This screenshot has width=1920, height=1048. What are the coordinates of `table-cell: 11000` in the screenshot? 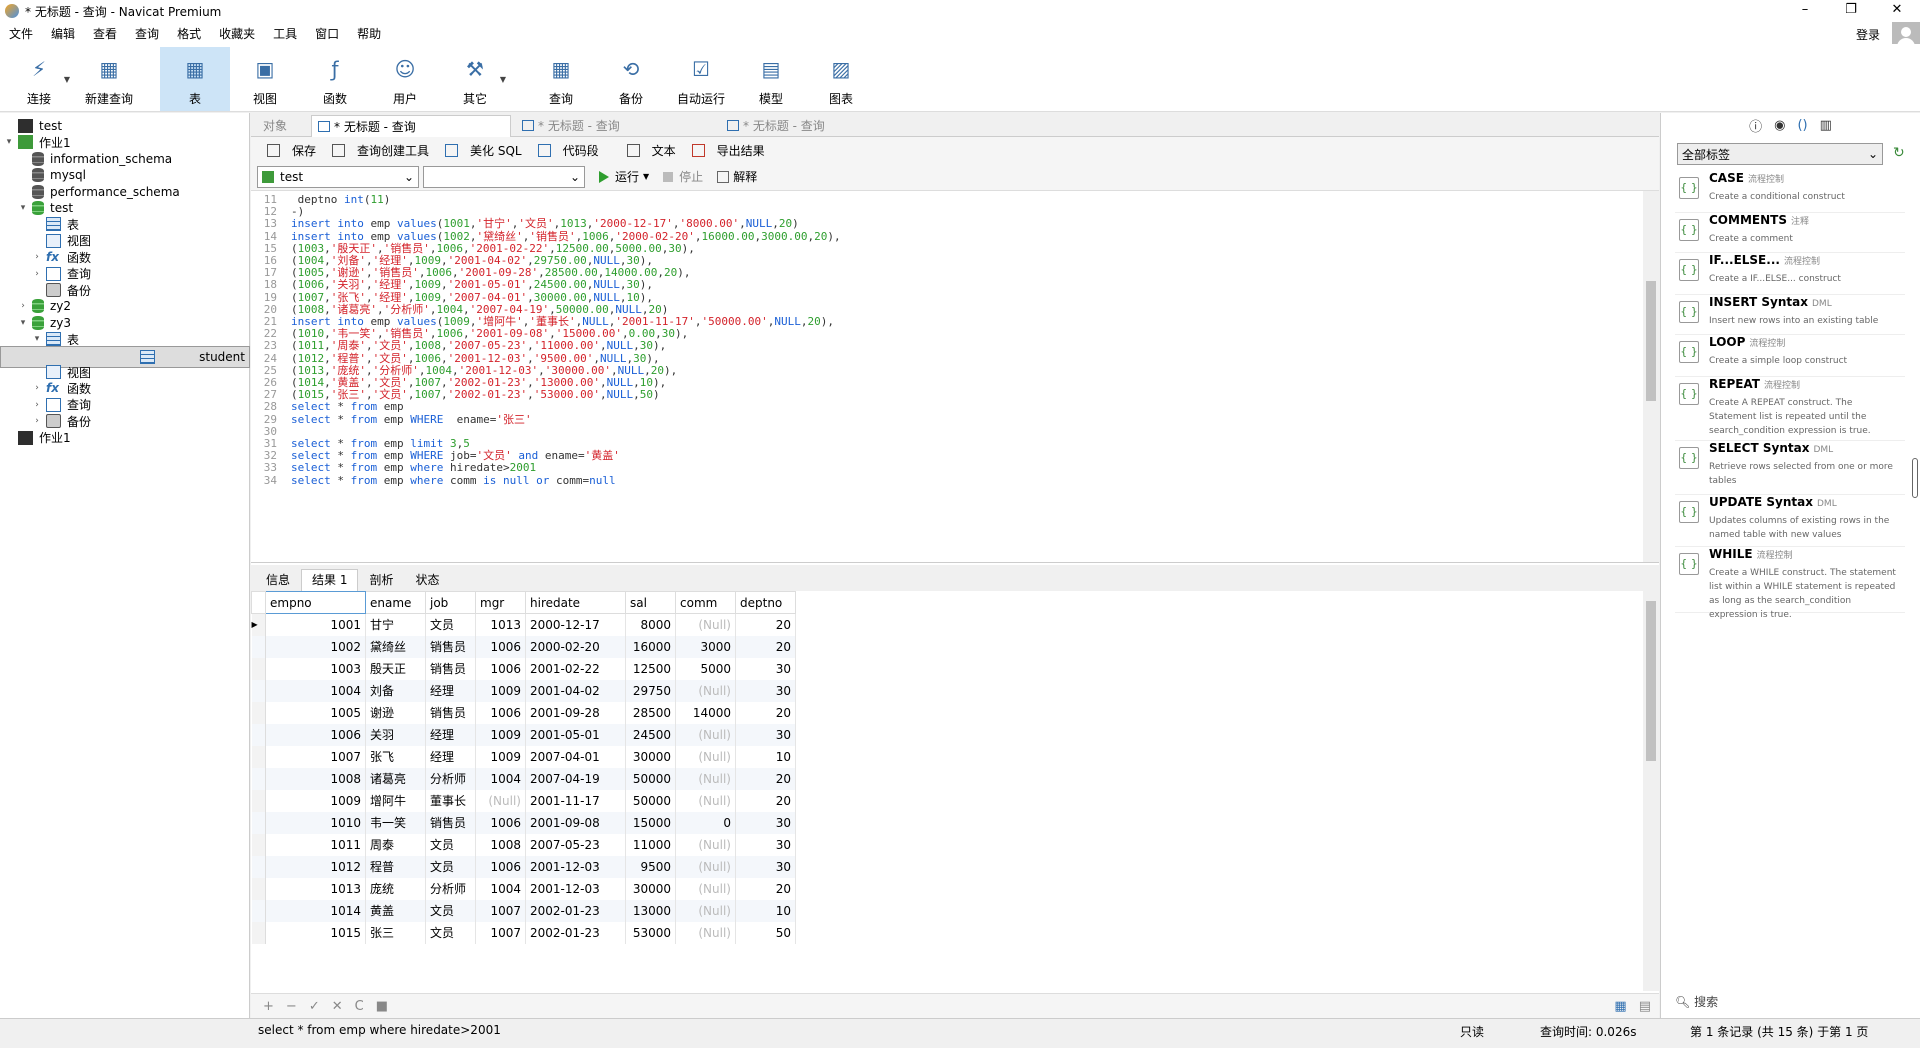 It's located at (650, 844).